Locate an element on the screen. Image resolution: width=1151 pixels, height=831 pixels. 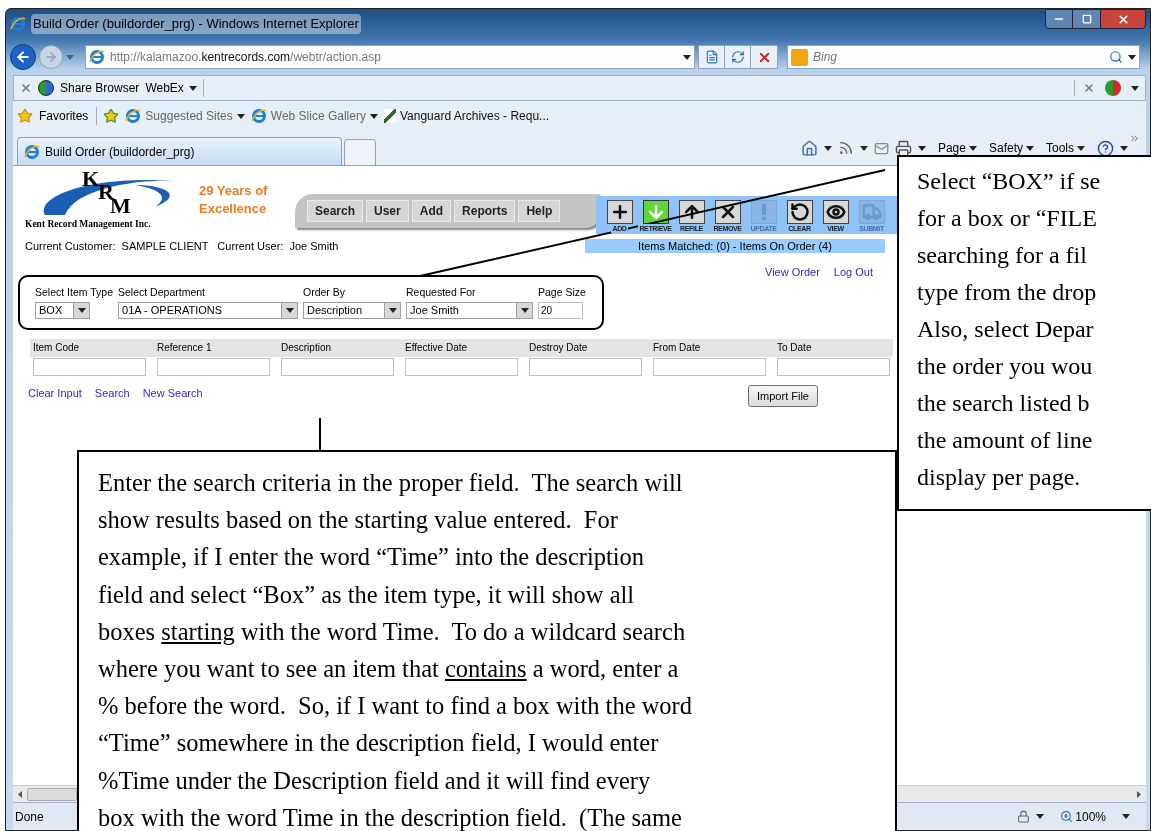
nav-tab: Search is located at coordinates (335, 211).